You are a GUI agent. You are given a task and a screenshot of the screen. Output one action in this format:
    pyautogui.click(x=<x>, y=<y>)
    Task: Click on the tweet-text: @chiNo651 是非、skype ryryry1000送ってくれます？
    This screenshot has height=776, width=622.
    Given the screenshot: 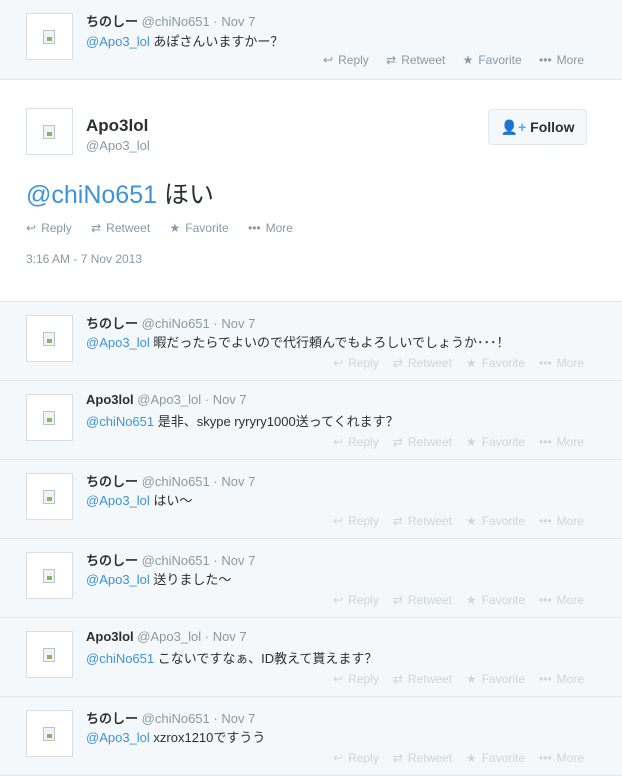 What is the action you would take?
    pyautogui.click(x=242, y=420)
    